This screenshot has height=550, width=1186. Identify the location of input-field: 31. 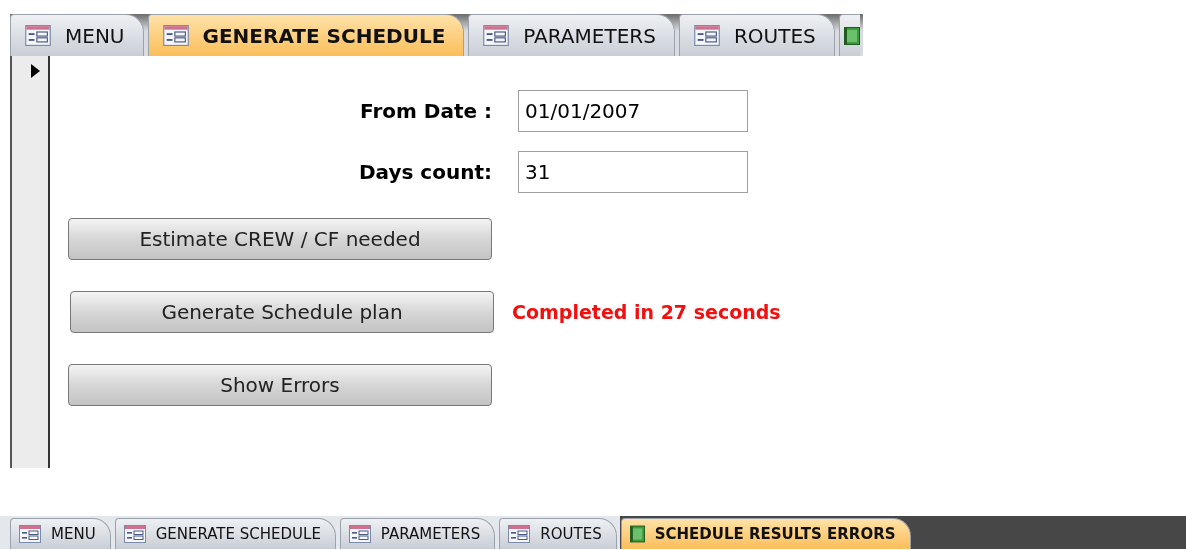
(633, 172).